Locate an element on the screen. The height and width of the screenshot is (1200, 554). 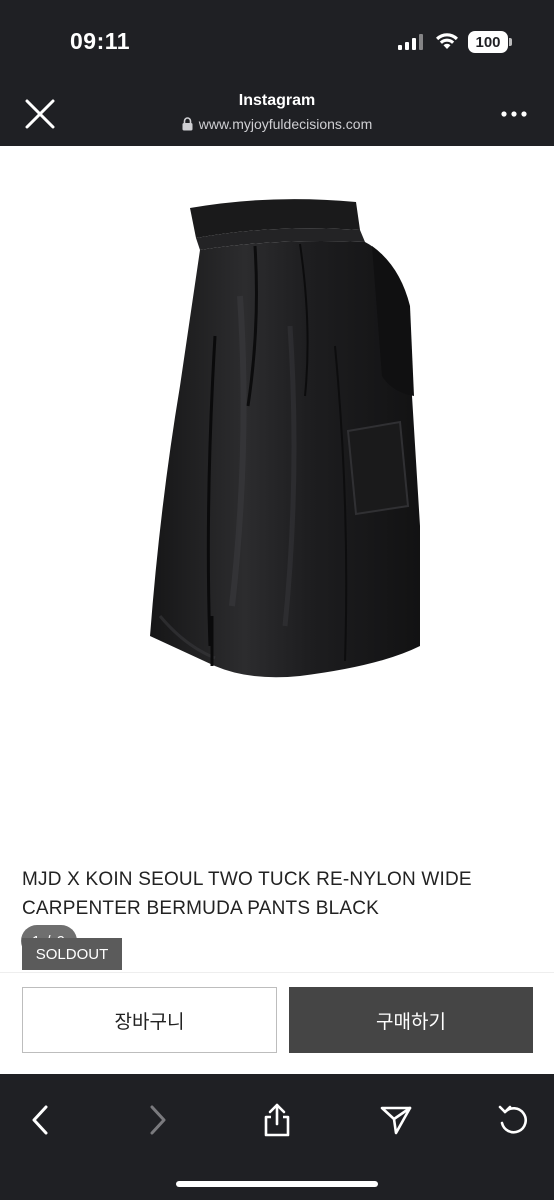
forward-button is located at coordinates (158, 1120).